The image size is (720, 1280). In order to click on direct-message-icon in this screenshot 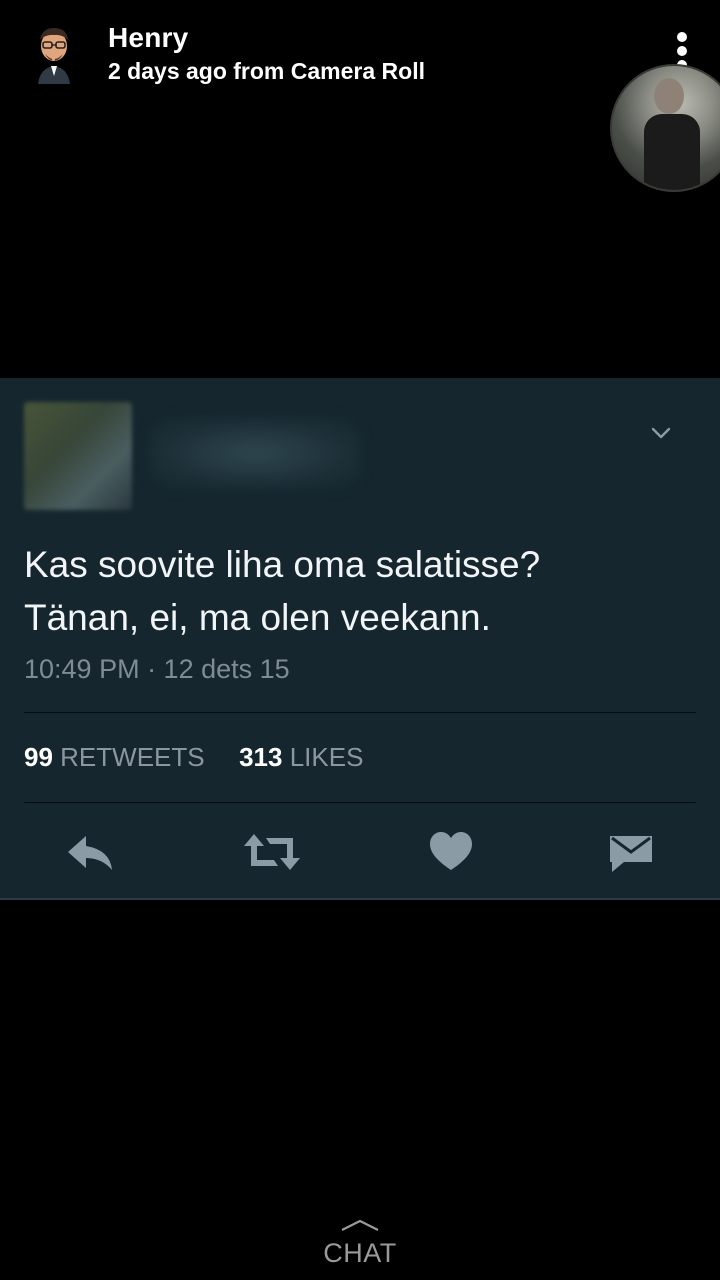, I will do `click(631, 852)`.